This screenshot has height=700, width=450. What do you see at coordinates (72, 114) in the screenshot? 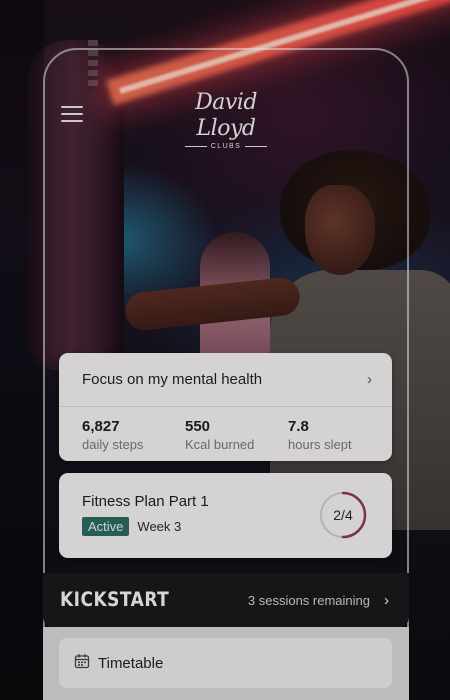
I see `hamburger-icon` at bounding box center [72, 114].